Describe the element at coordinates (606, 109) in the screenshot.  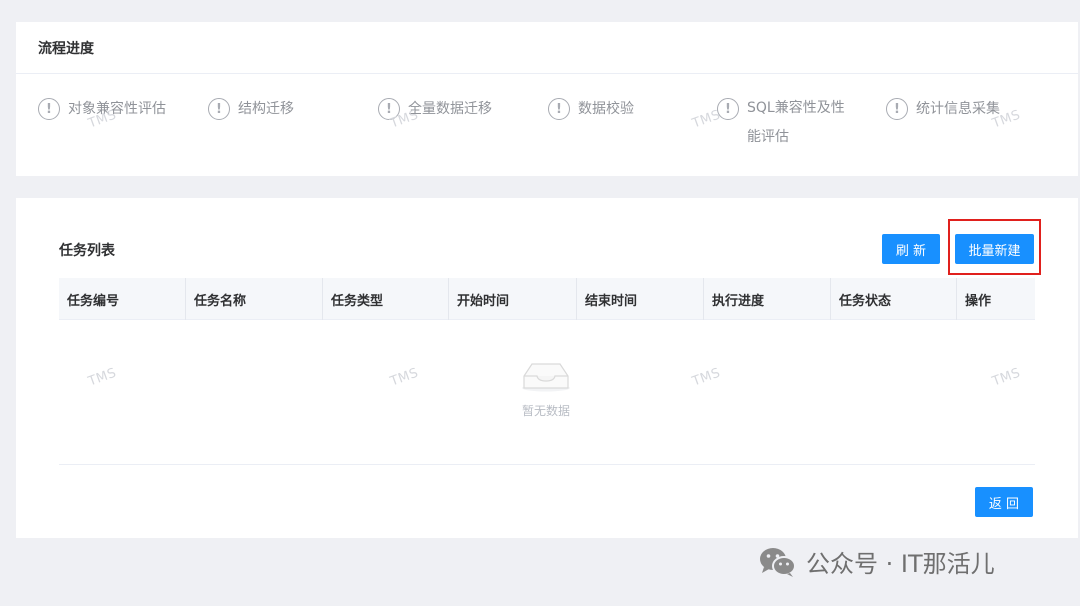
I see `step-label: 数据校验` at that location.